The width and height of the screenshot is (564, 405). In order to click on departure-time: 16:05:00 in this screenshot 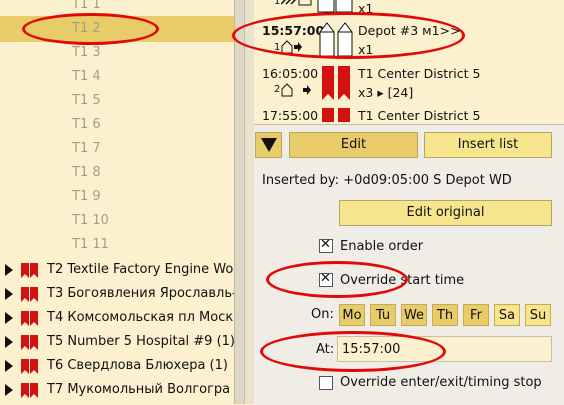, I will do `click(290, 73)`.